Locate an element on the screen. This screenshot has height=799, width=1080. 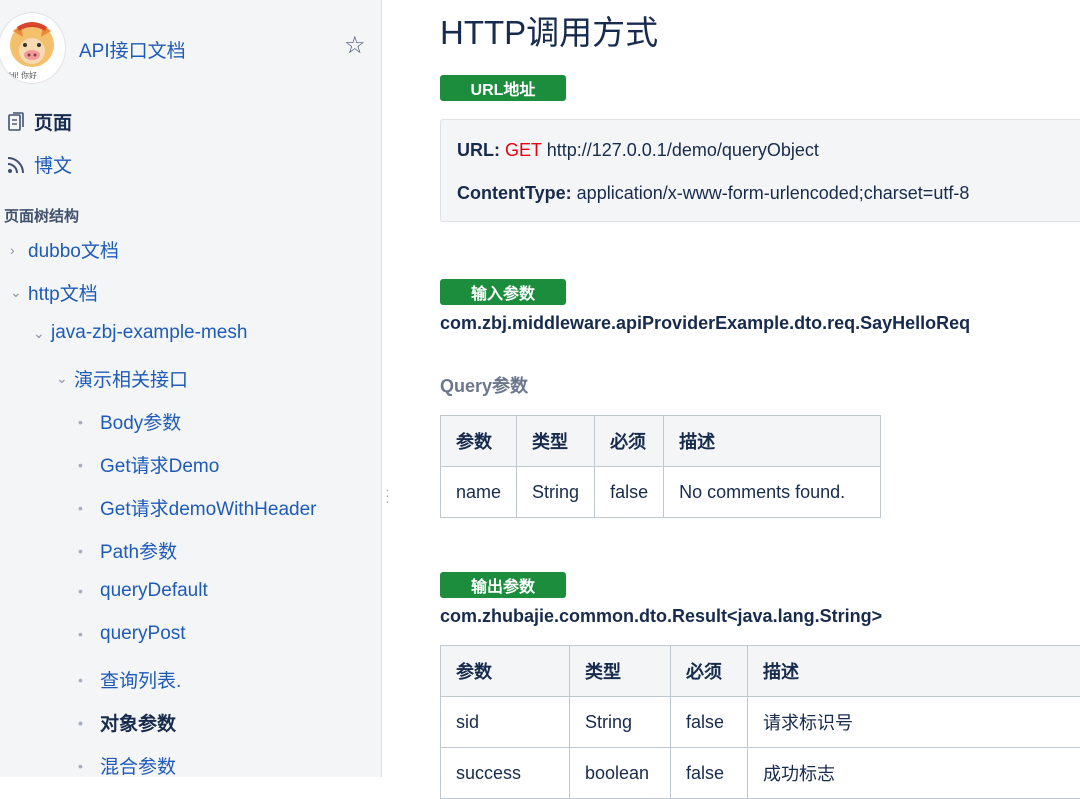
tree-item-label: 混合参数 is located at coordinates (138, 765).